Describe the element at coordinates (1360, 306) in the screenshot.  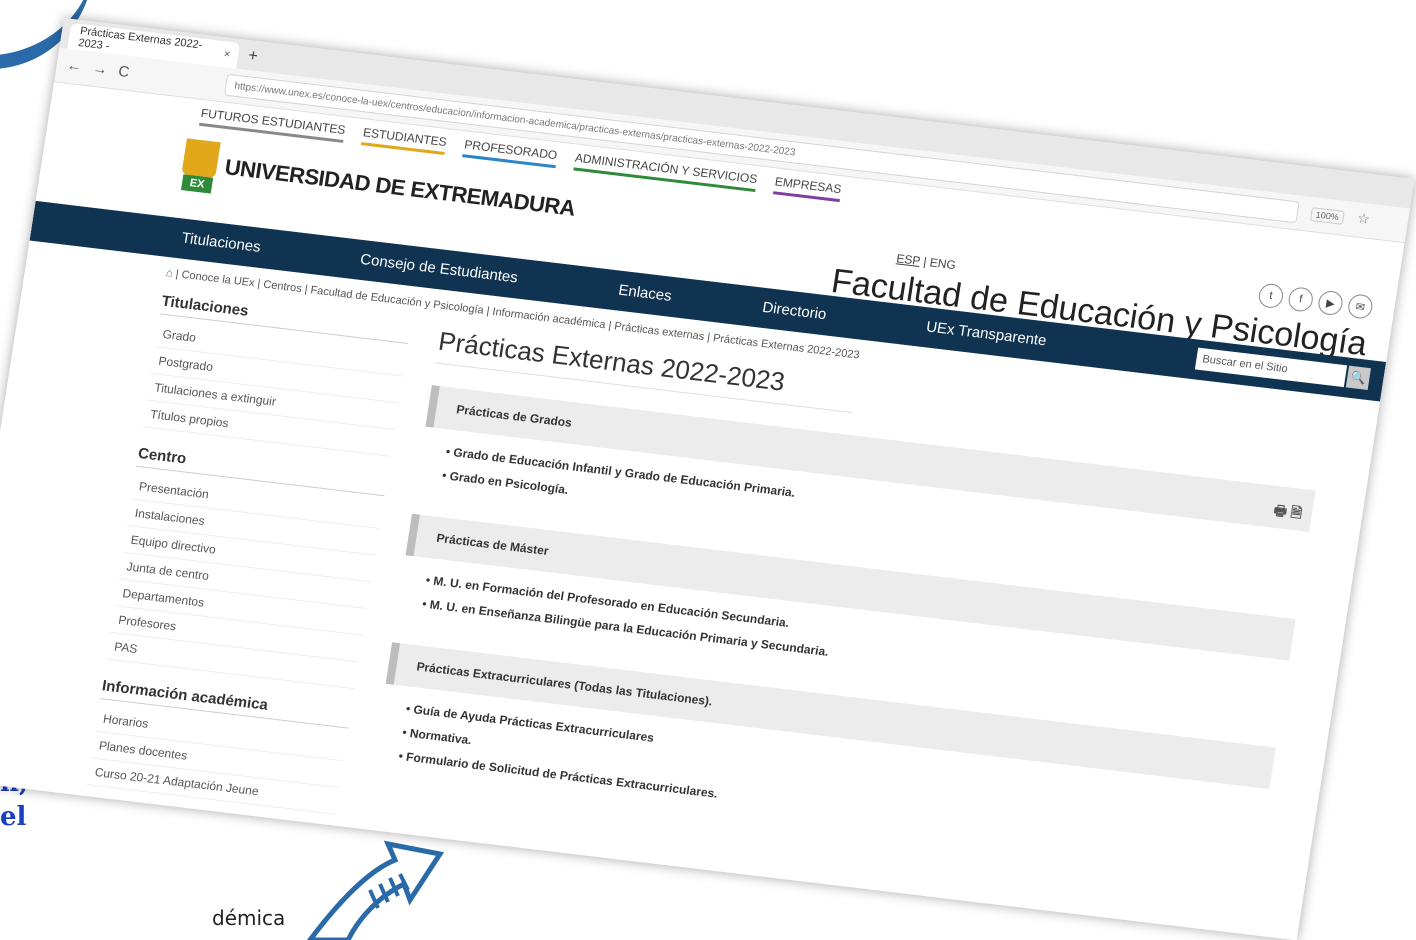
I see `mail-icon: ✉` at that location.